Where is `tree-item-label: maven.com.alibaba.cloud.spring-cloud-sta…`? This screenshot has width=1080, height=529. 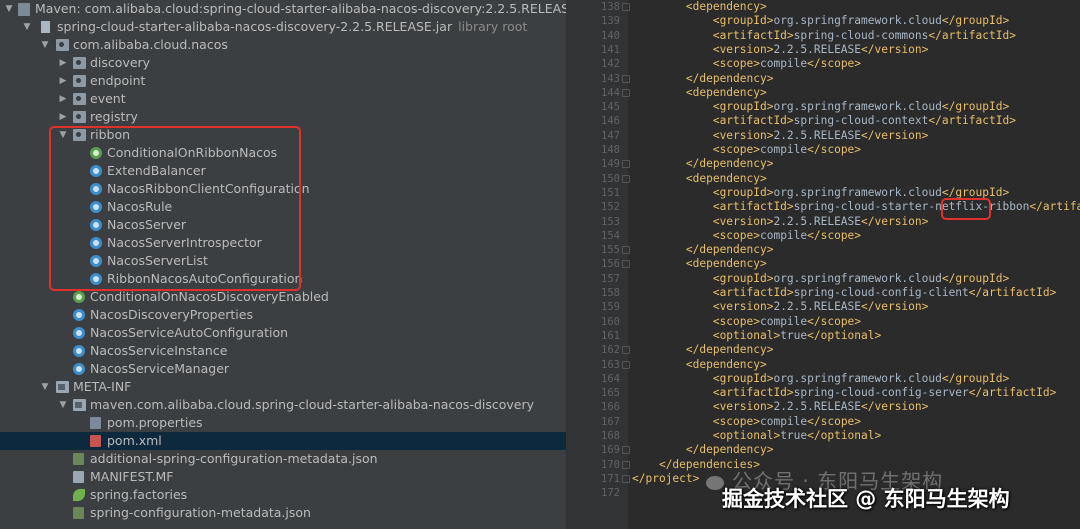
tree-item-label: maven.com.alibaba.cloud.spring-cloud-sta… is located at coordinates (312, 404).